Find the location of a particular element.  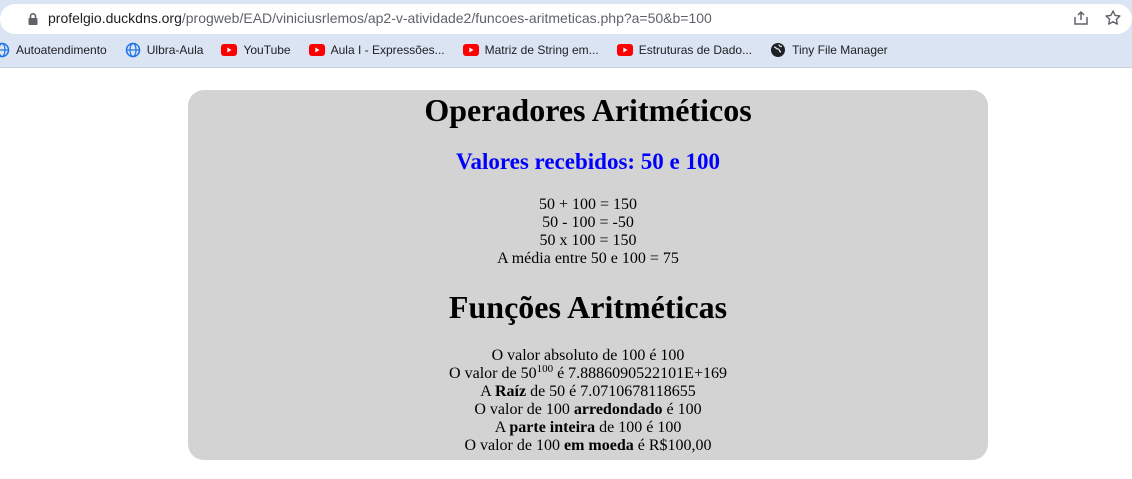

function-power: O valor de 50100 é 7.8886090522101E+169 is located at coordinates (588, 373).